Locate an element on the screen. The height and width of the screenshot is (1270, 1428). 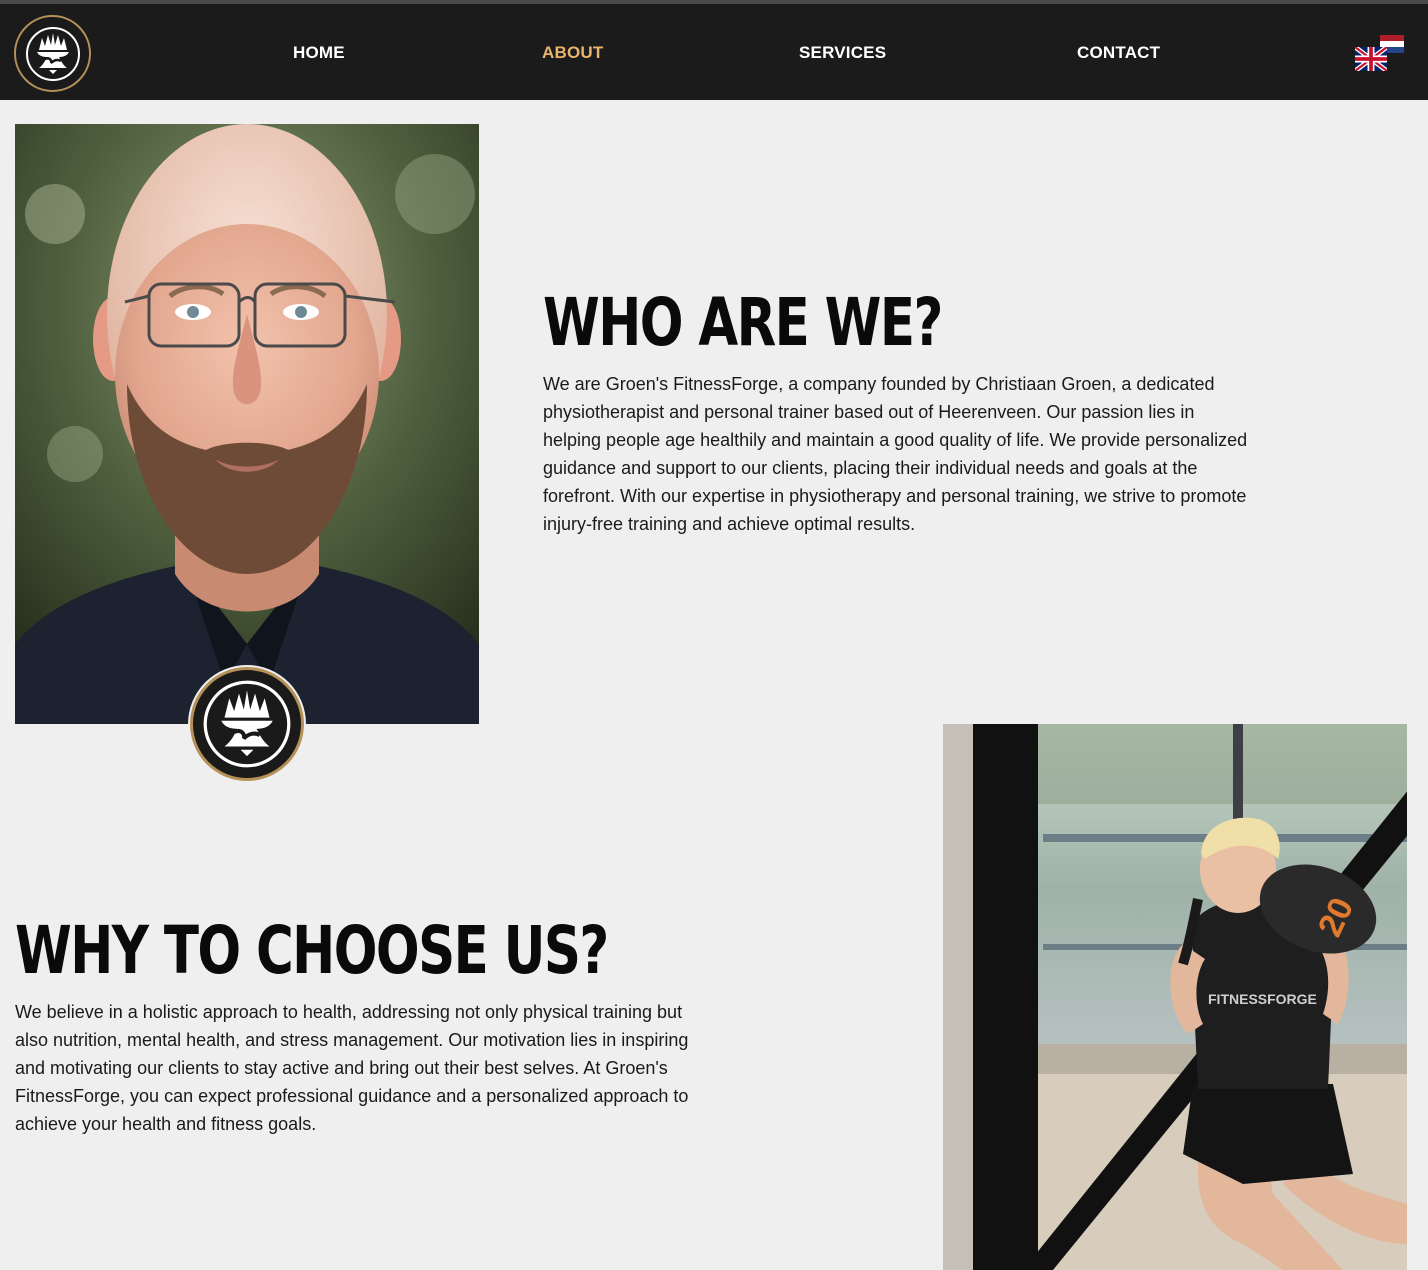
nav-services: SERVICES is located at coordinates (842, 53).